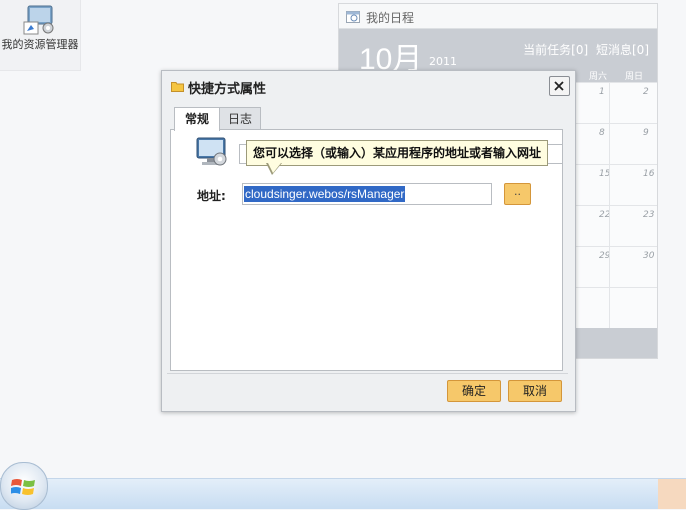 This screenshot has height=510, width=686. I want to click on show-desktop-button, so click(672, 494).